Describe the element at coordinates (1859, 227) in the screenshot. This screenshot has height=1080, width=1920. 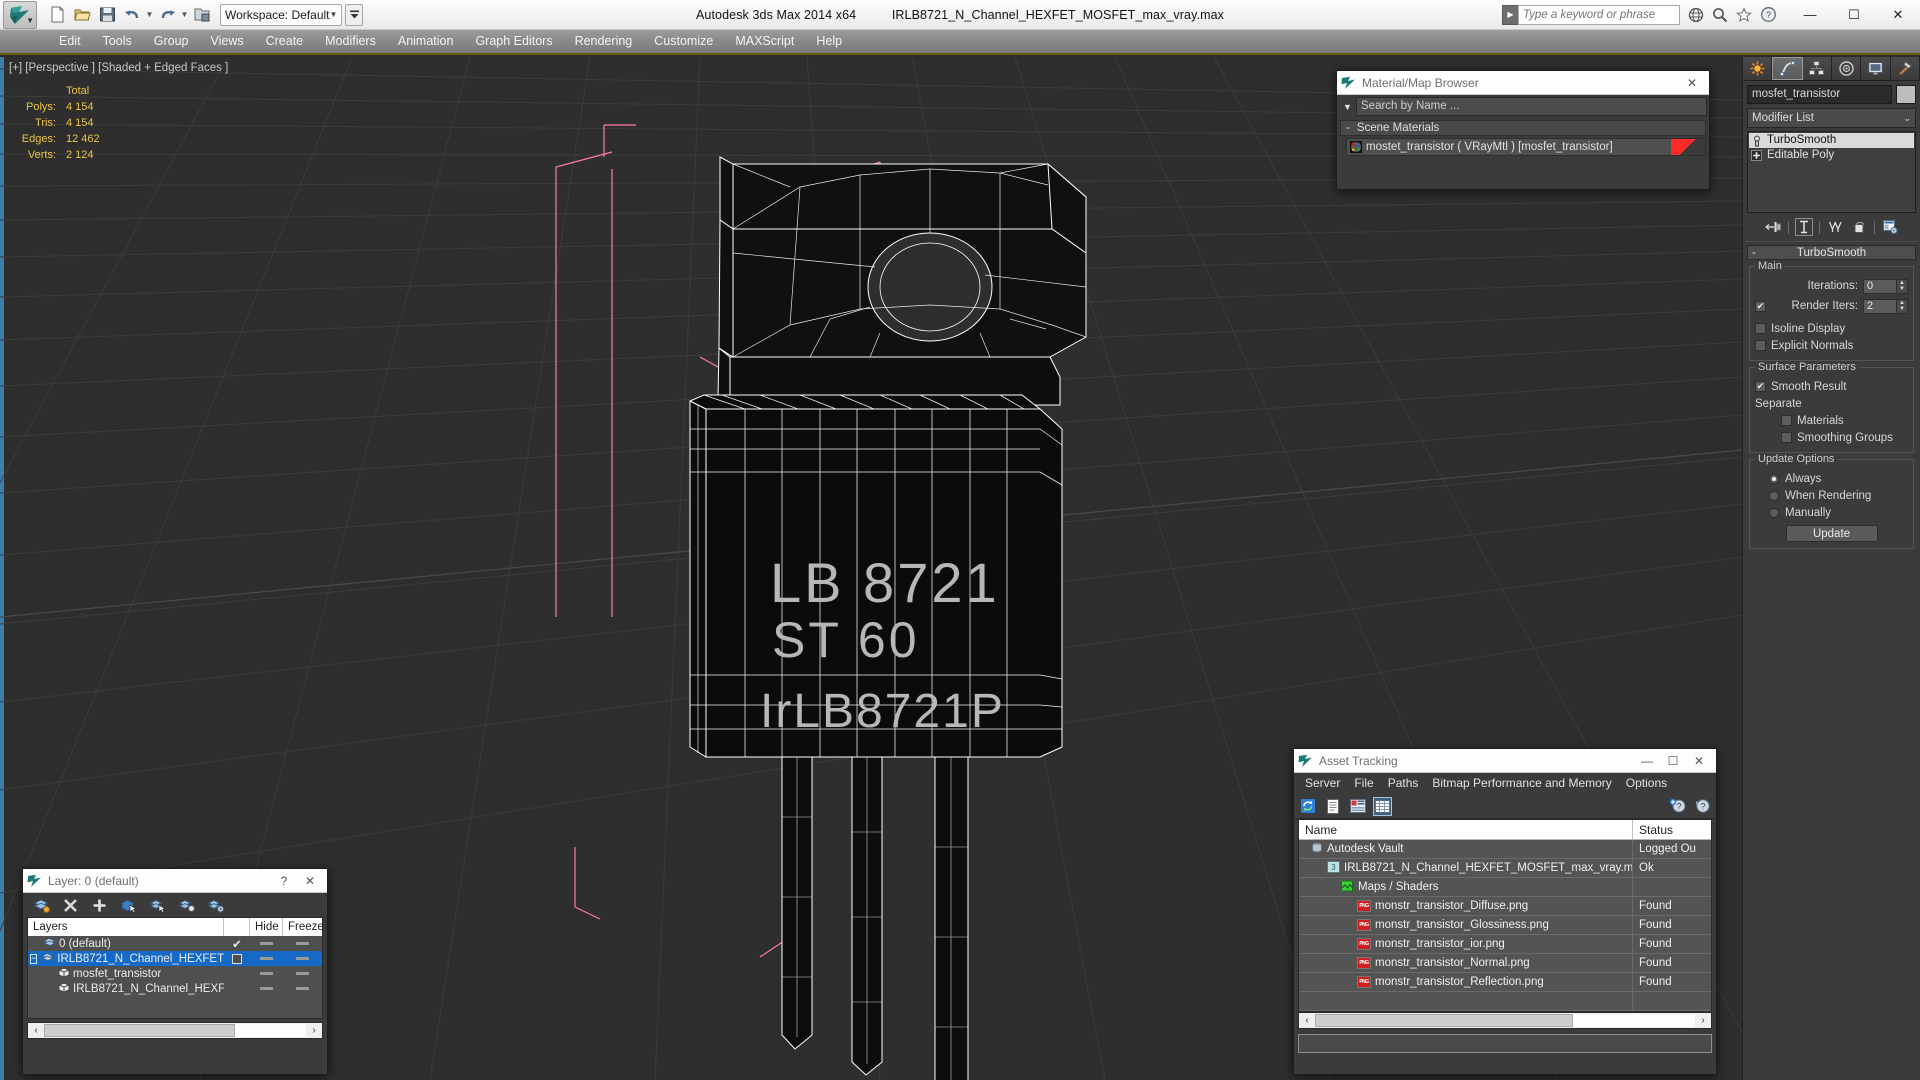
I see `remove-modifier-icon` at that location.